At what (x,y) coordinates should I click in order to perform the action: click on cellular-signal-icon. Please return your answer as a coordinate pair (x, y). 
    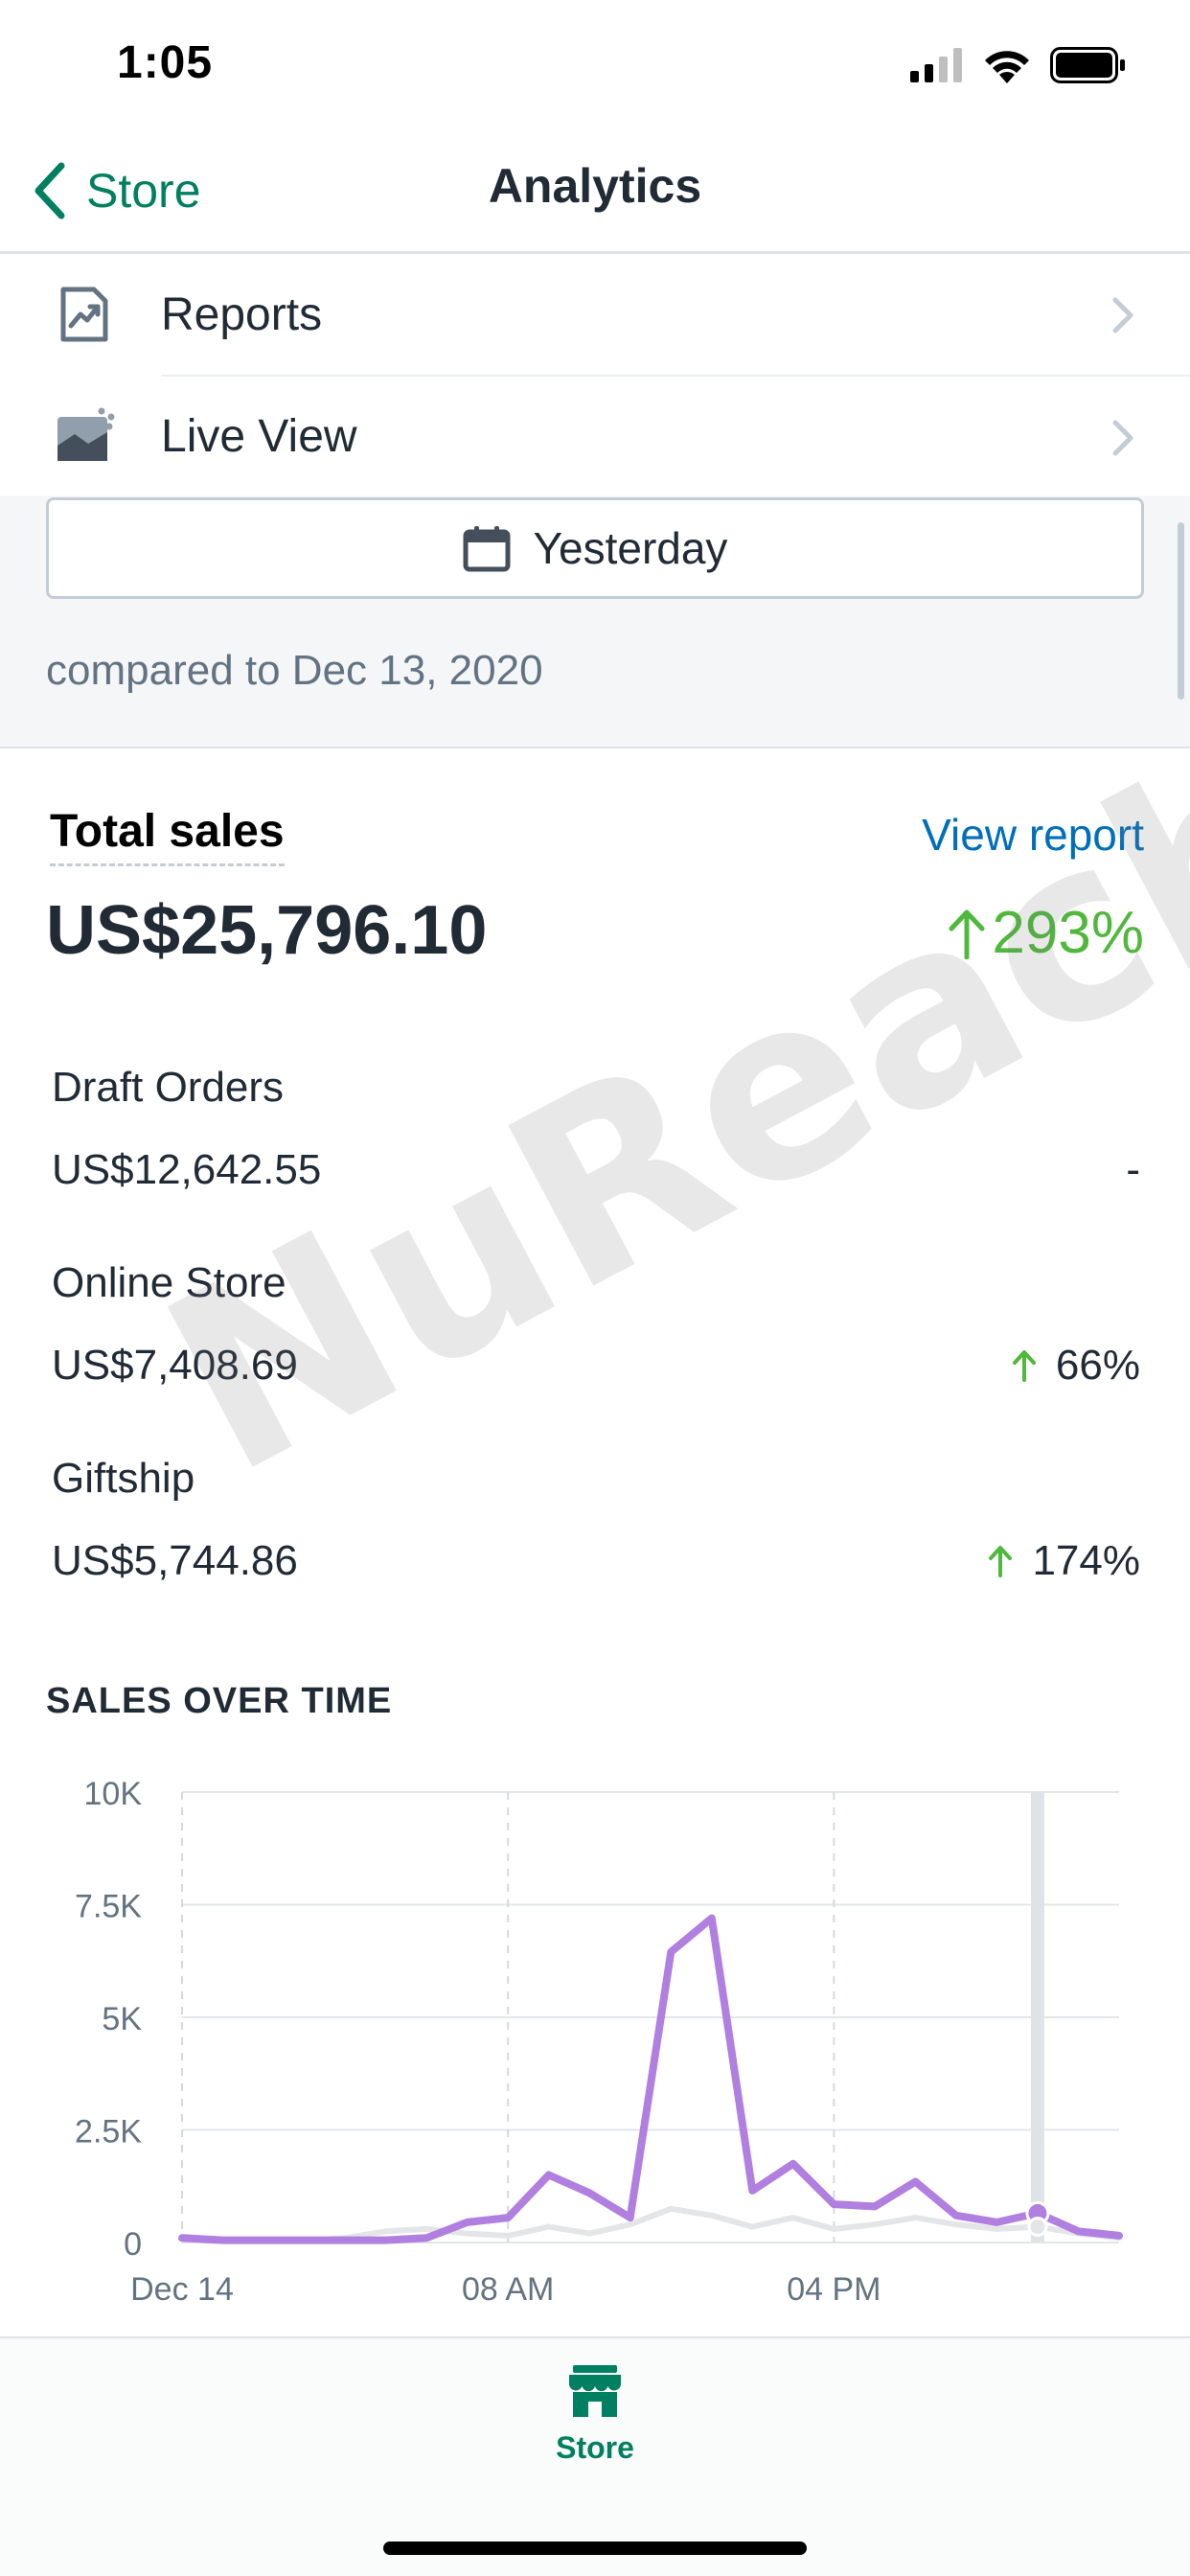
    Looking at the image, I should click on (936, 65).